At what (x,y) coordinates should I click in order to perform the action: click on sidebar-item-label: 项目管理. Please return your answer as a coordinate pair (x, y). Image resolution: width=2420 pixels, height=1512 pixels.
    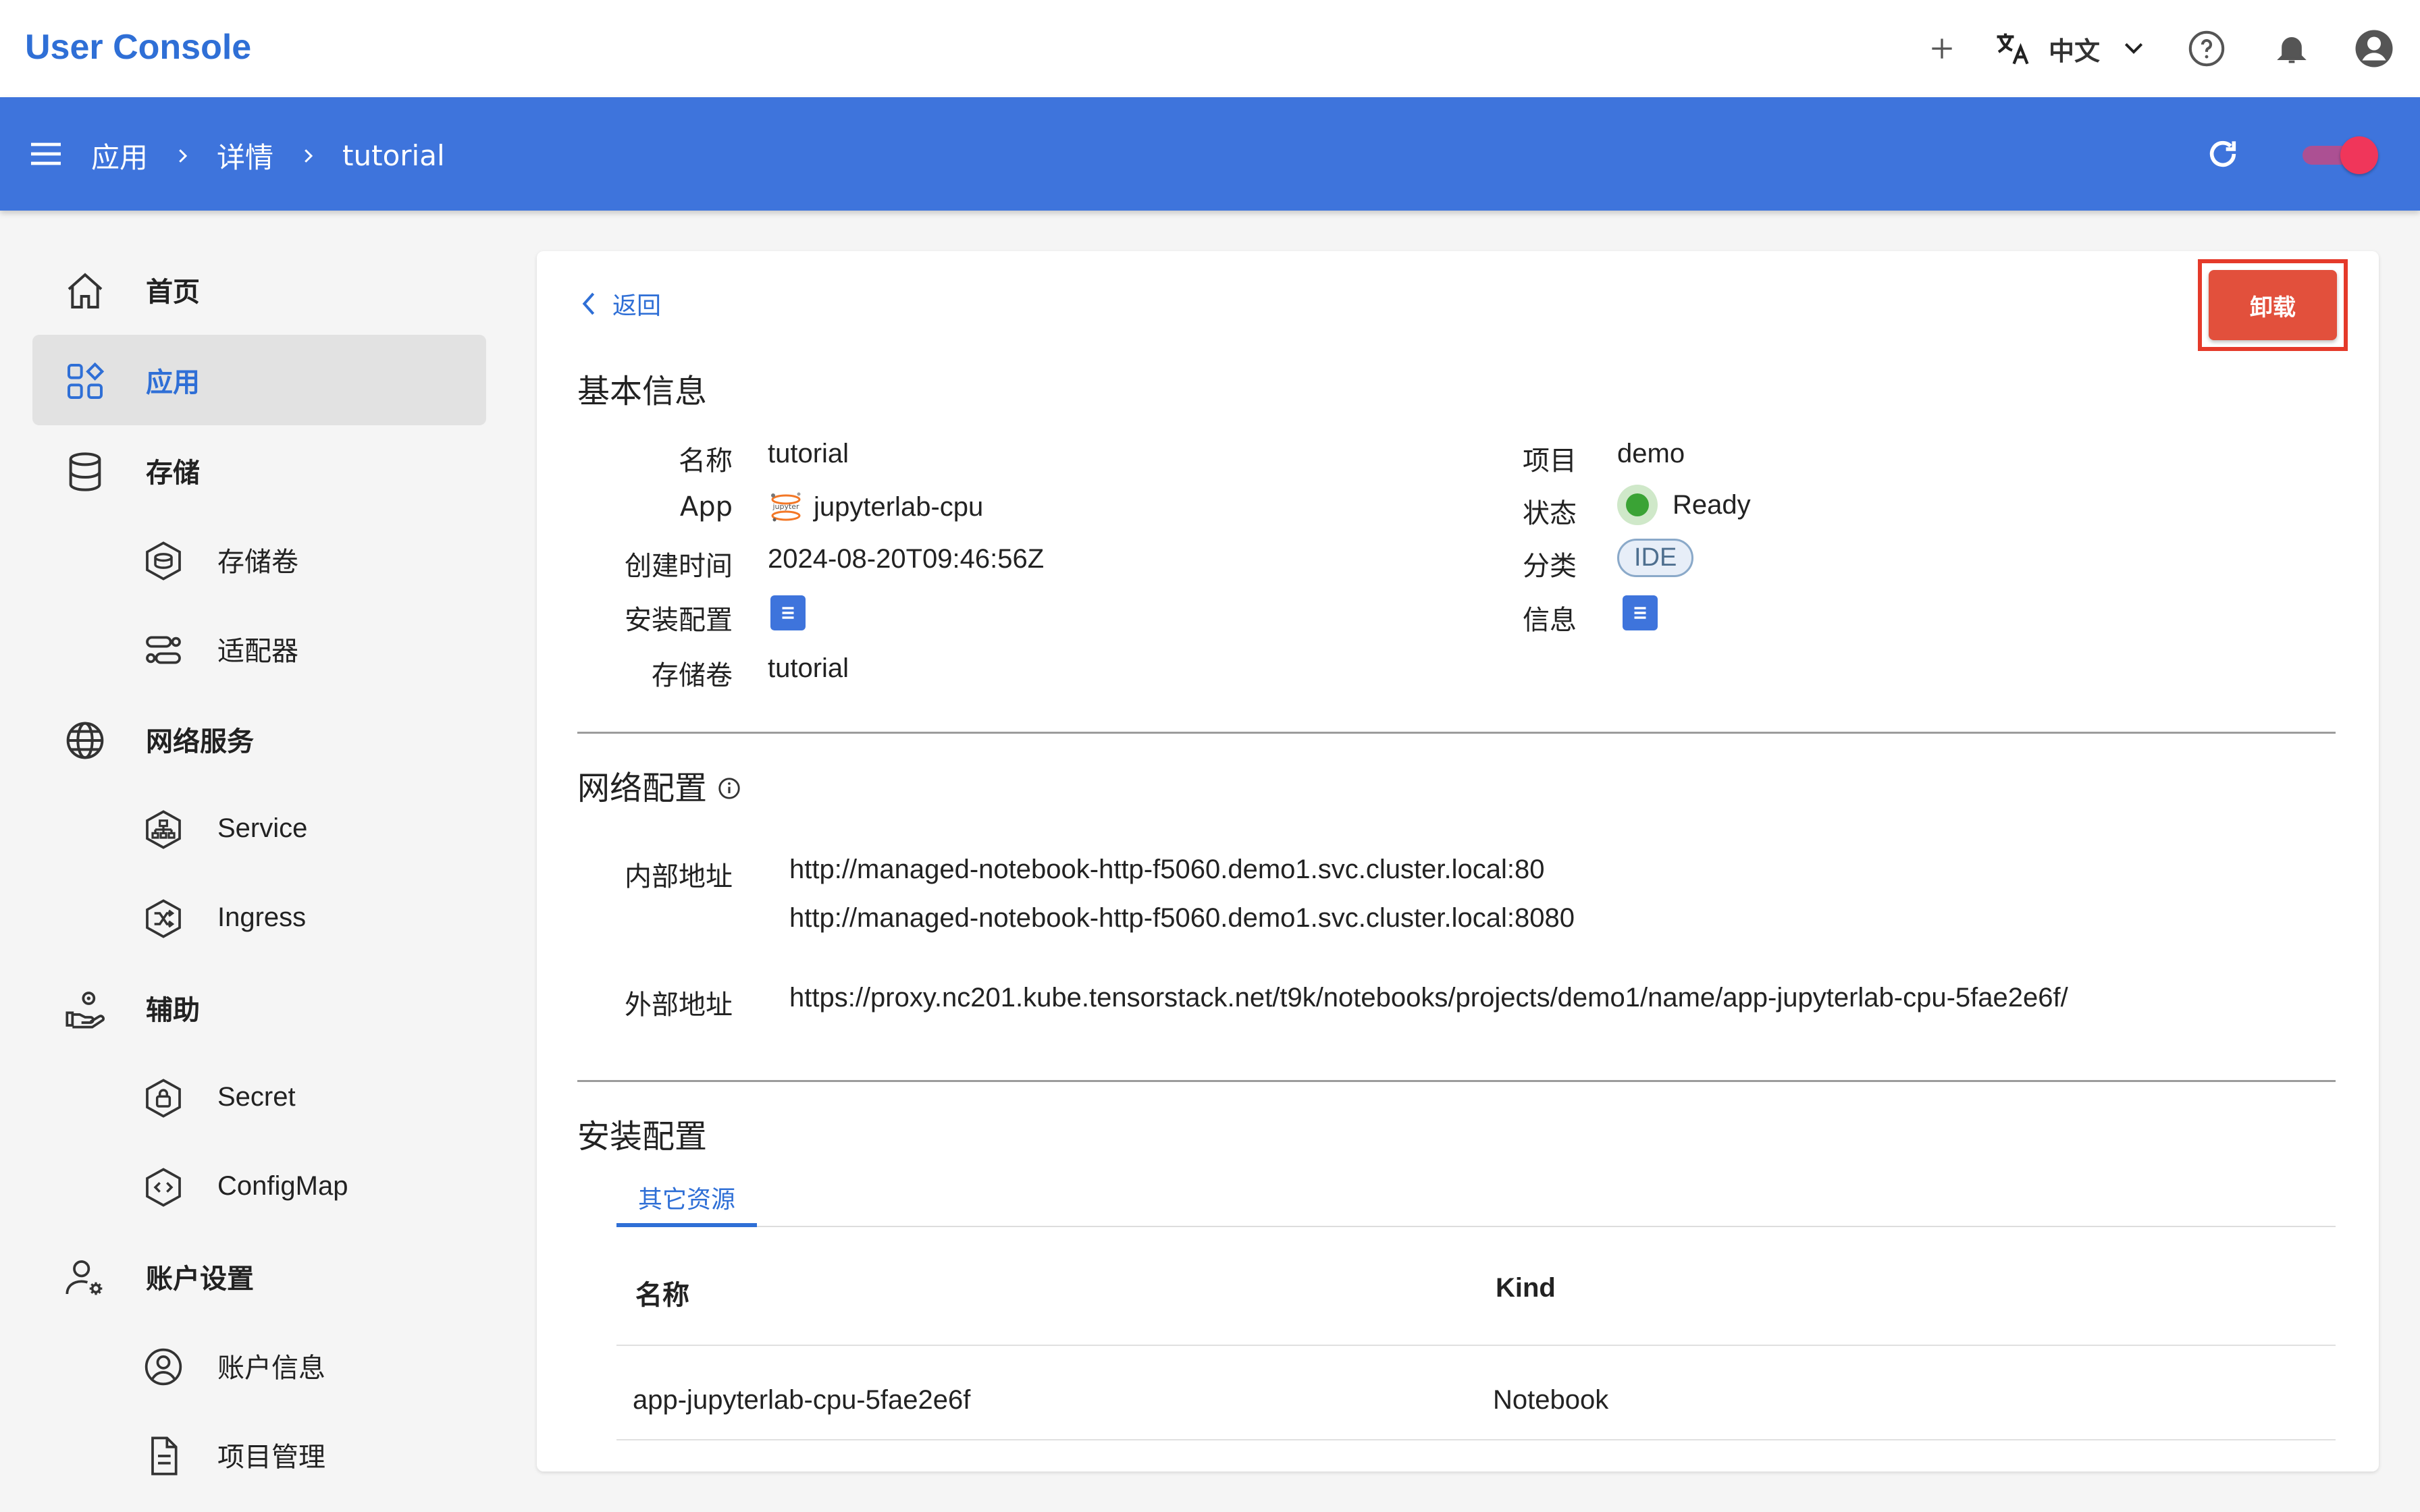
    Looking at the image, I should click on (271, 1457).